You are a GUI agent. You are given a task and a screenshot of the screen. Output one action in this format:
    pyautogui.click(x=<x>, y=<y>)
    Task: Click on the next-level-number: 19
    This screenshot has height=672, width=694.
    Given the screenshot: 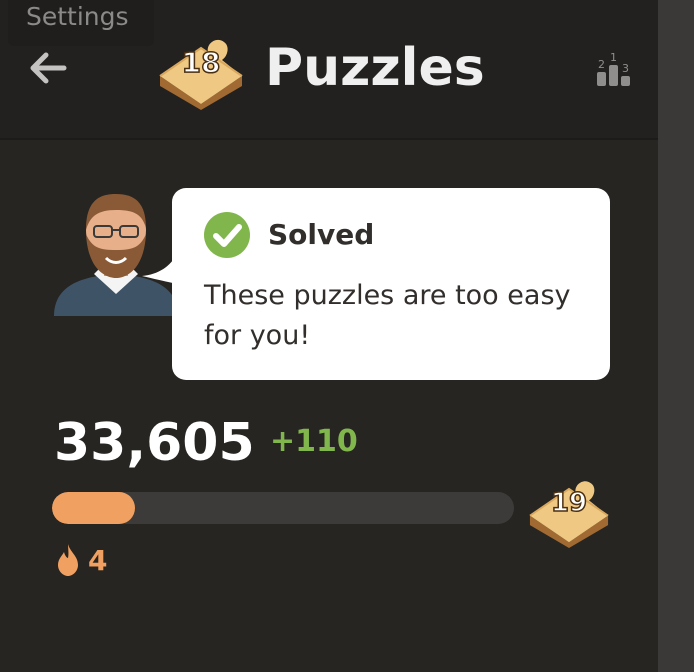 What is the action you would take?
    pyautogui.click(x=569, y=503)
    